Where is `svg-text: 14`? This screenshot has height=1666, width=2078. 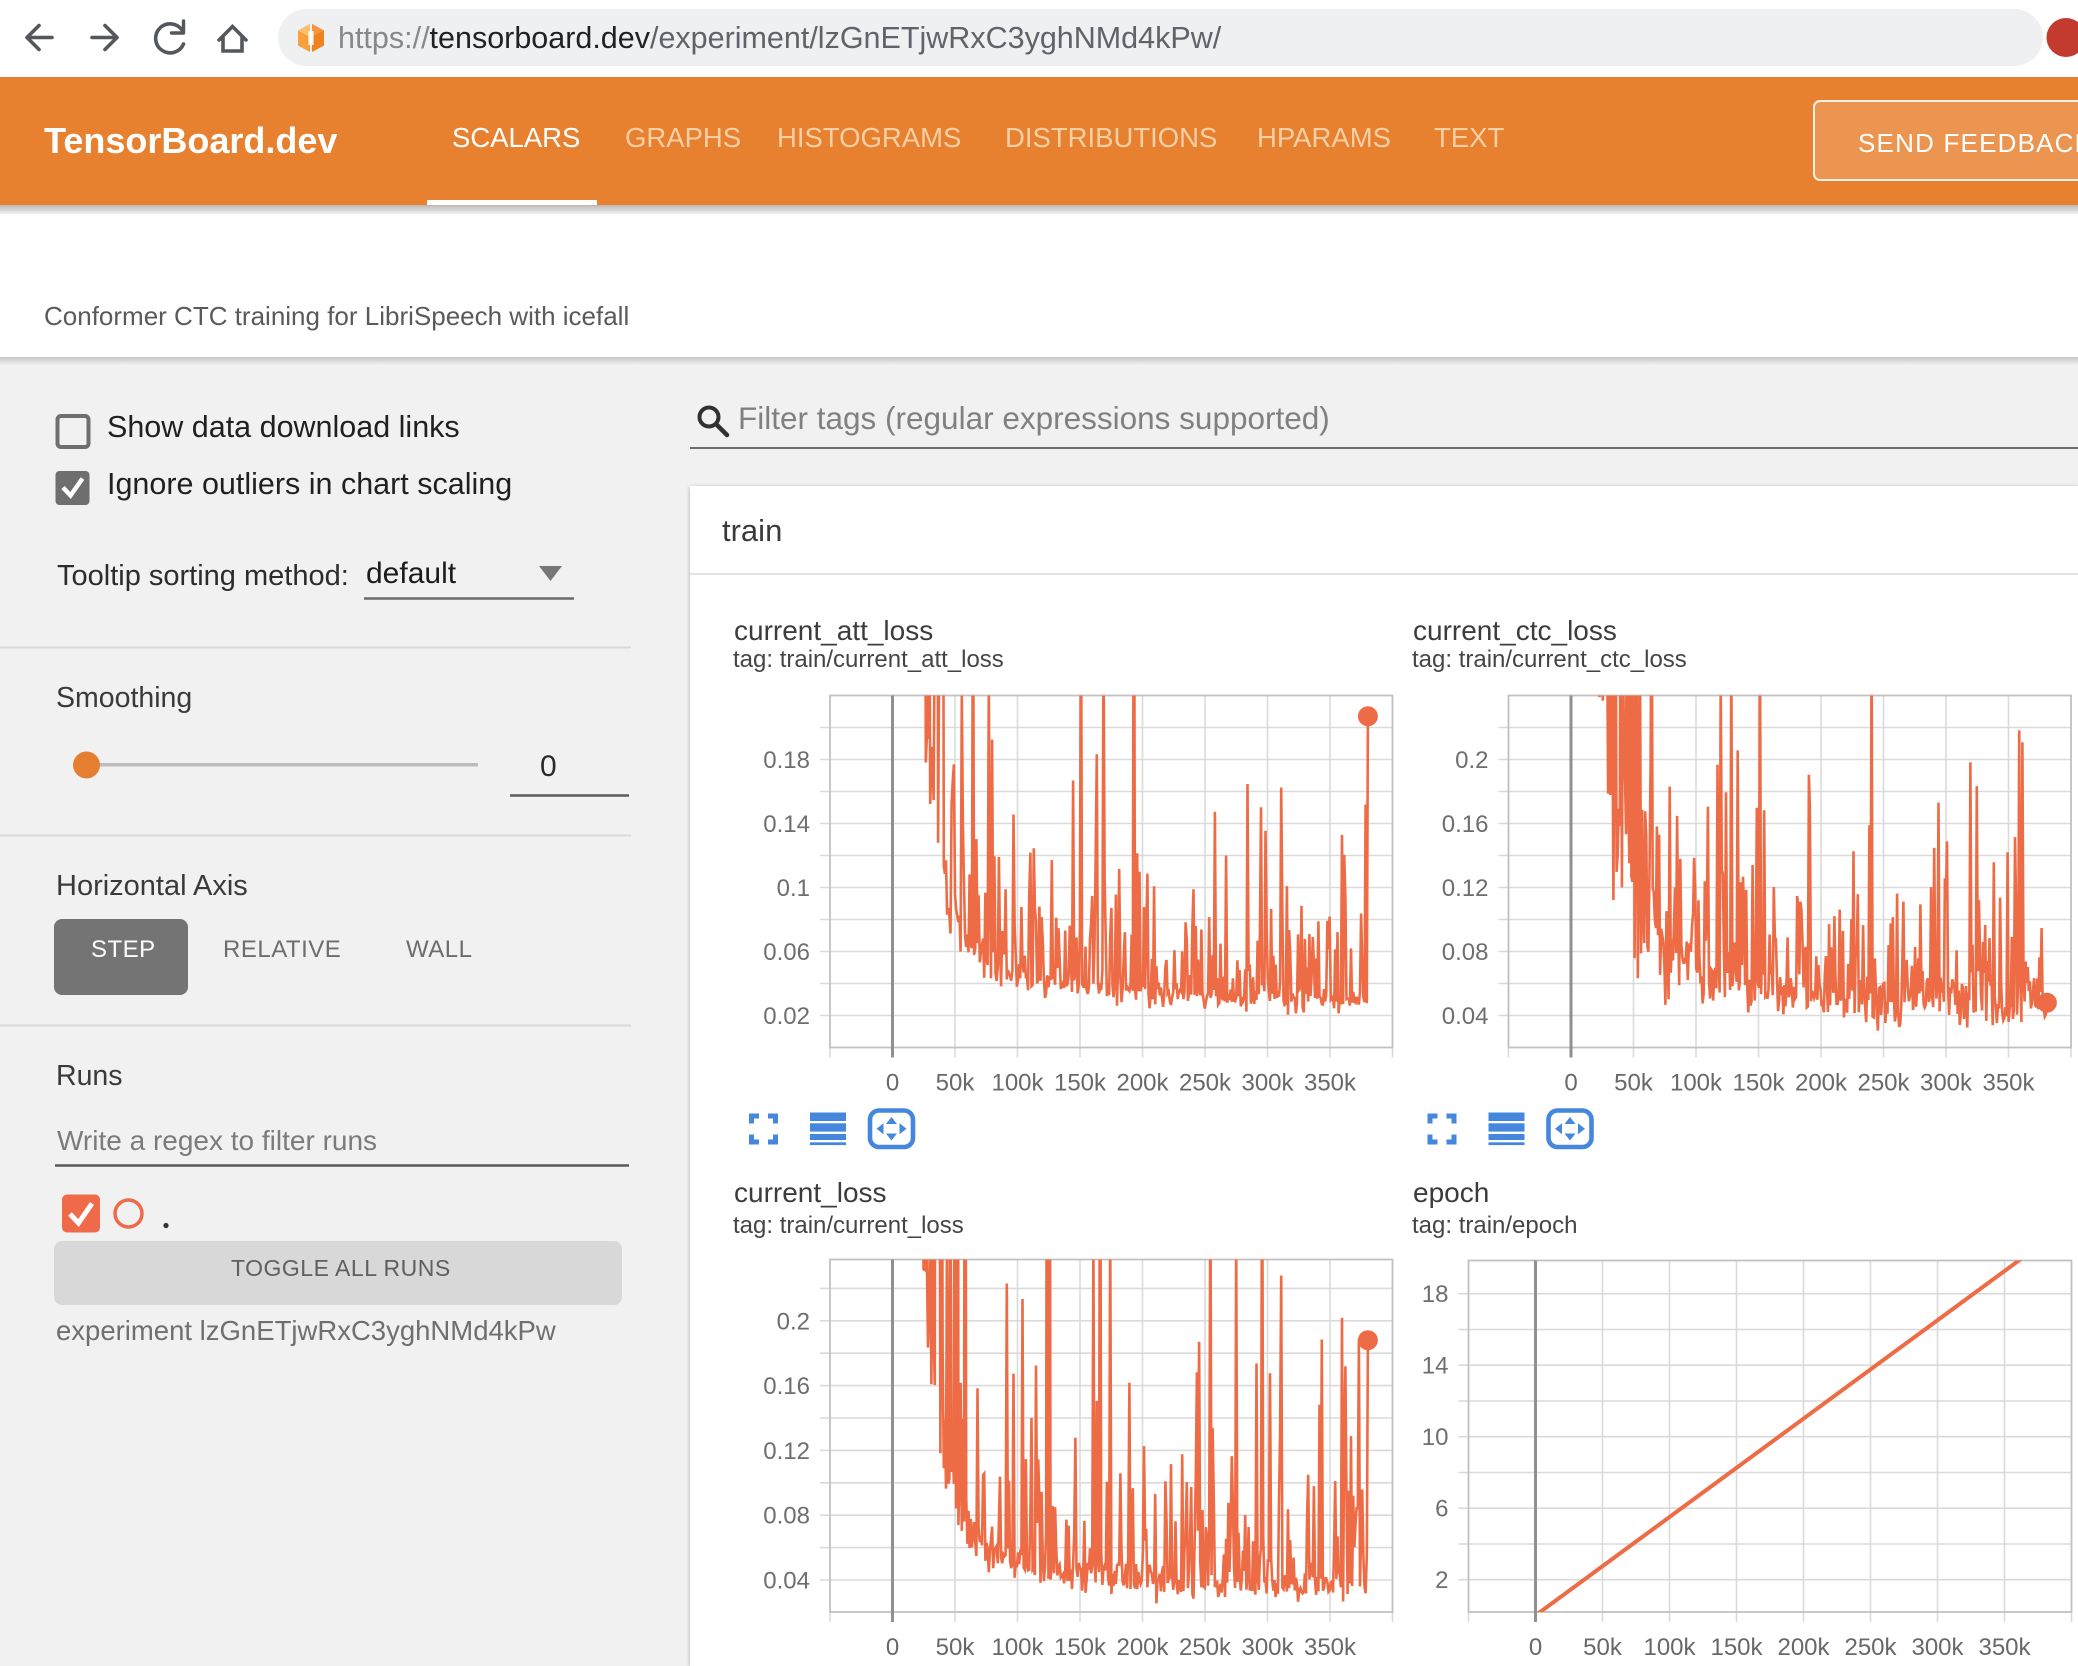
svg-text: 14 is located at coordinates (1435, 1366).